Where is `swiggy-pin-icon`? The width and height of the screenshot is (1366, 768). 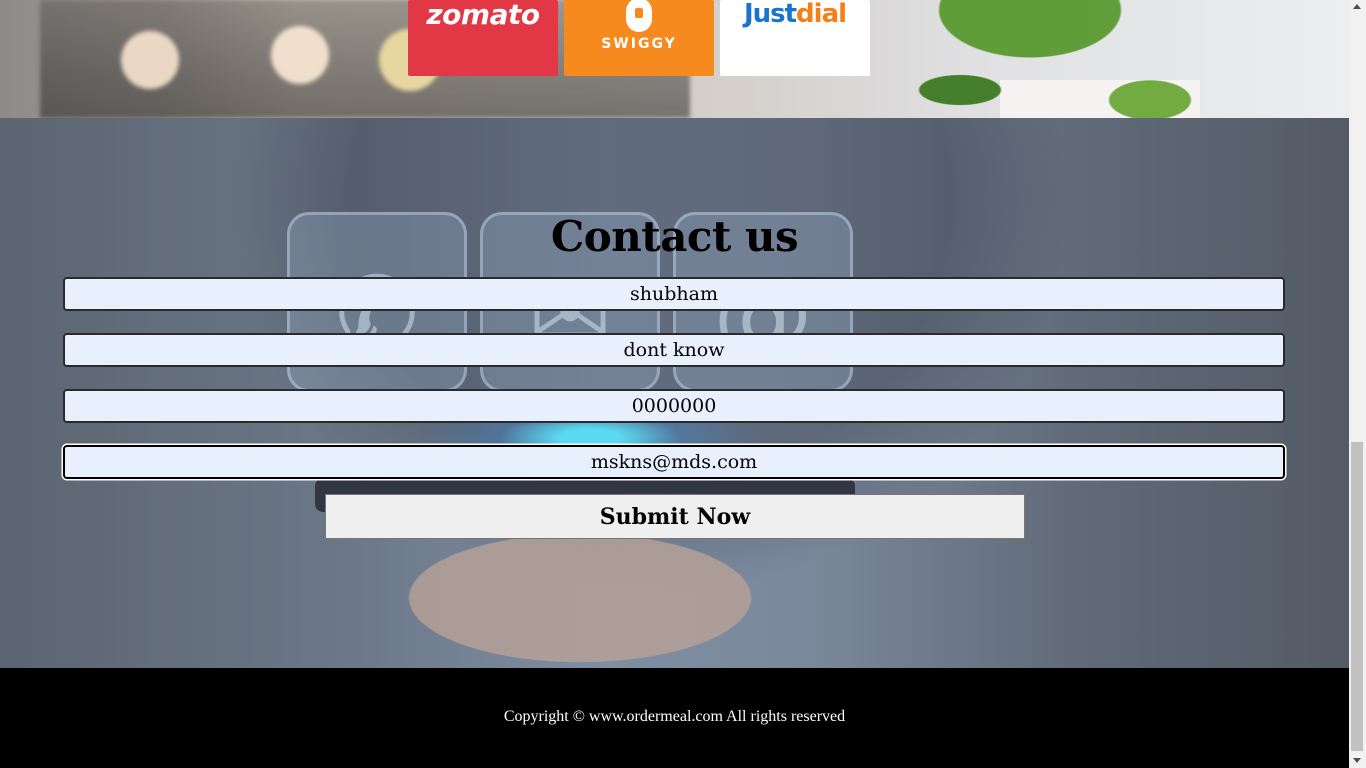 swiggy-pin-icon is located at coordinates (639, 16).